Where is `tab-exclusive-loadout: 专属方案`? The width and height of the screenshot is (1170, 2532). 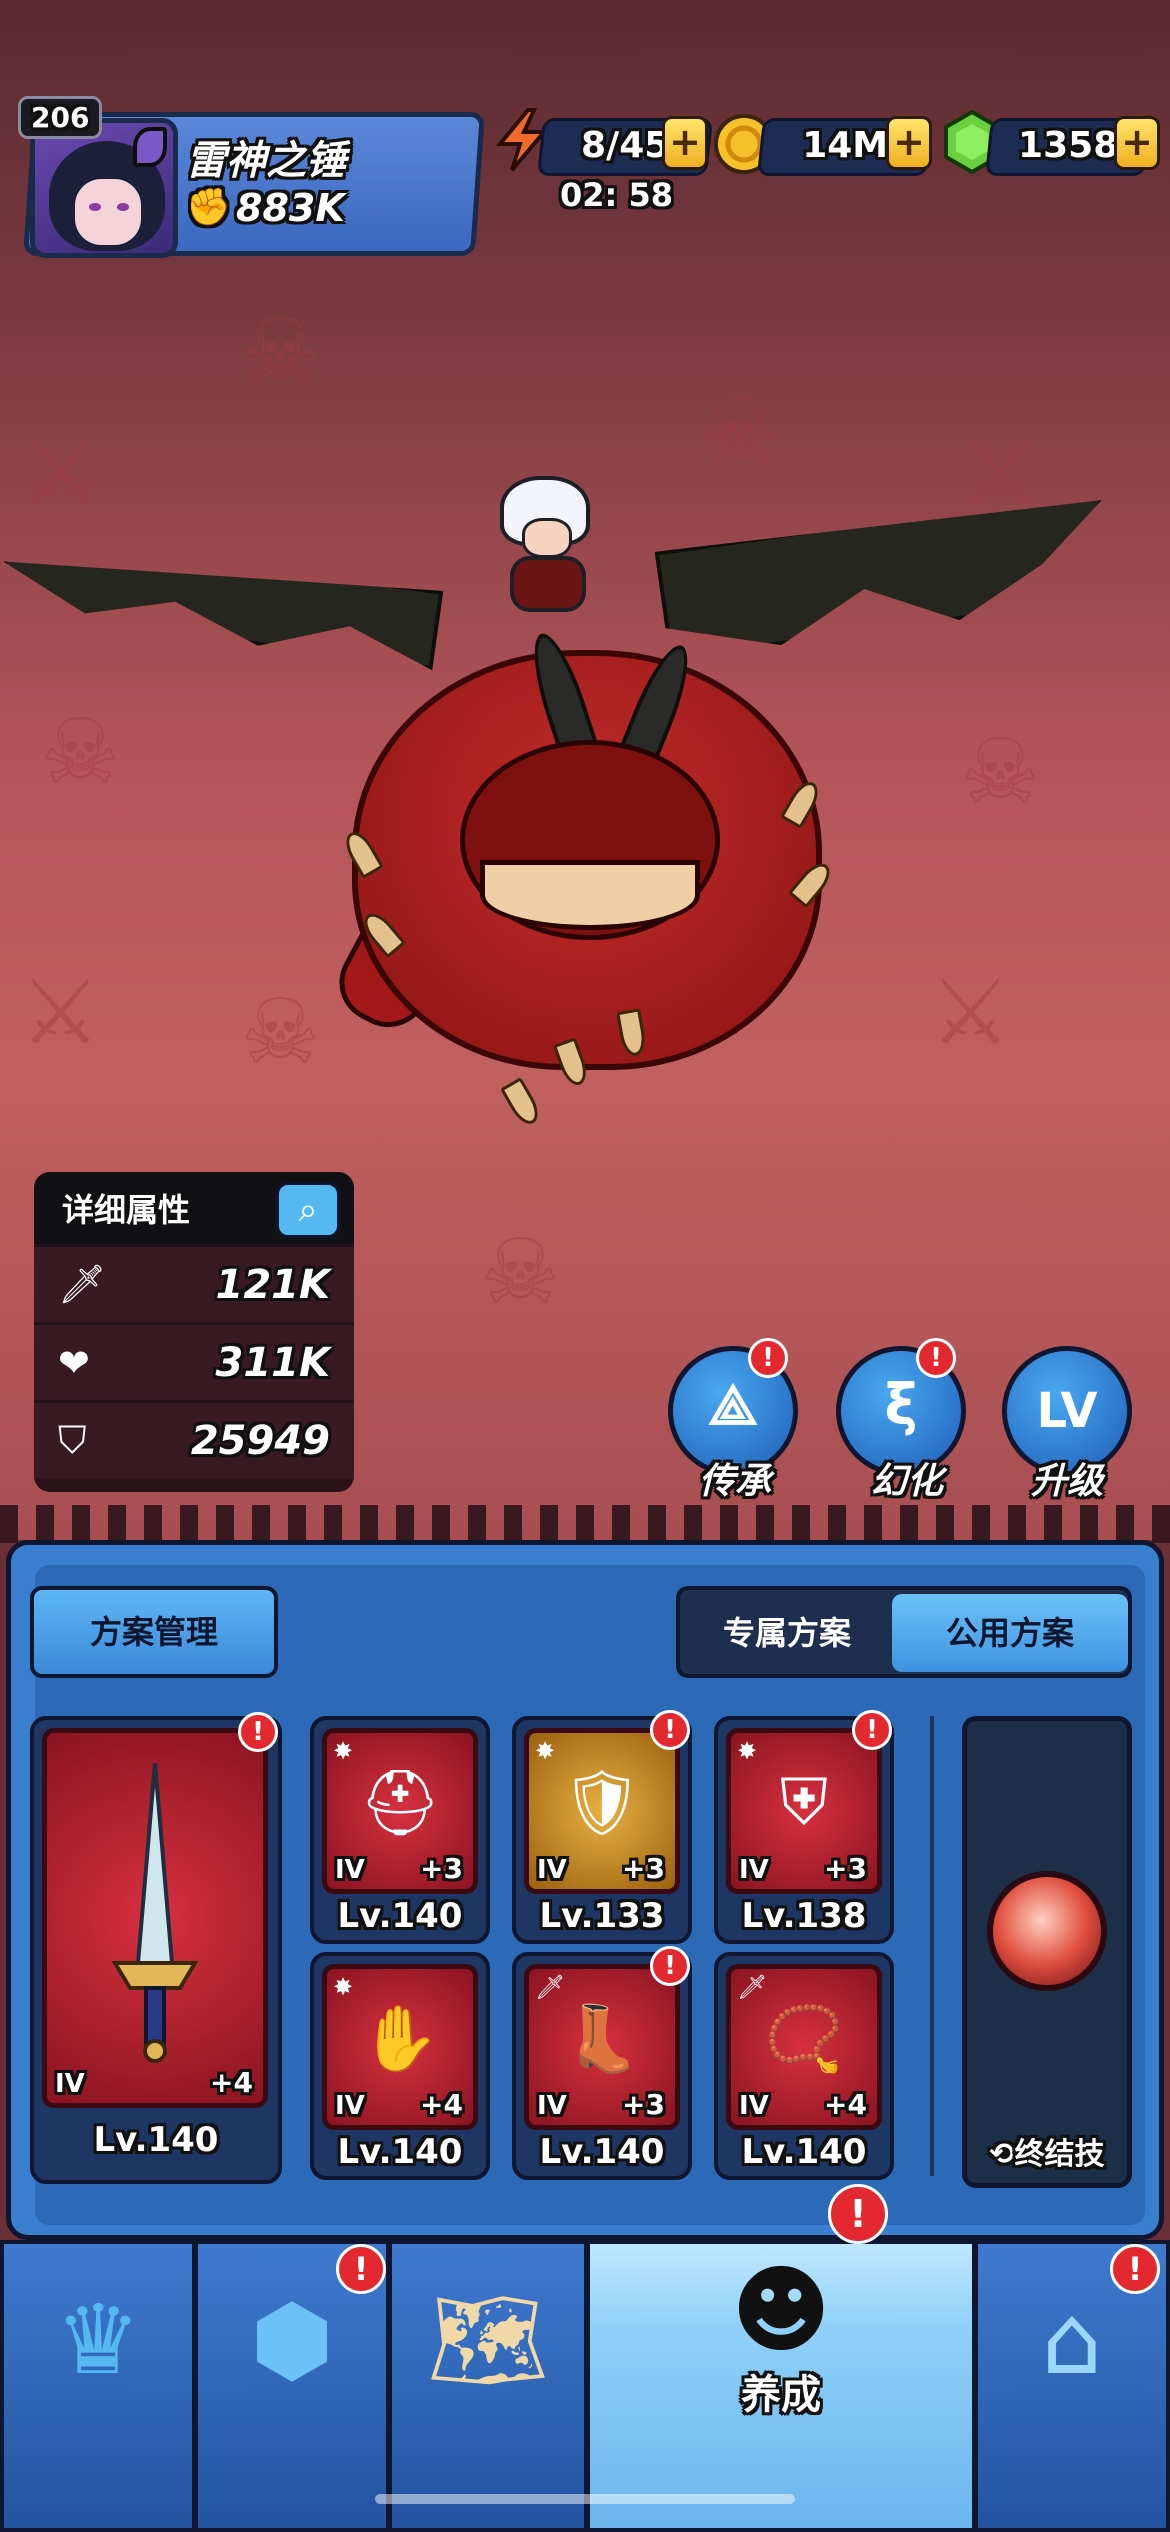
tab-exclusive-loadout: 专属方案 is located at coordinates (787, 1633).